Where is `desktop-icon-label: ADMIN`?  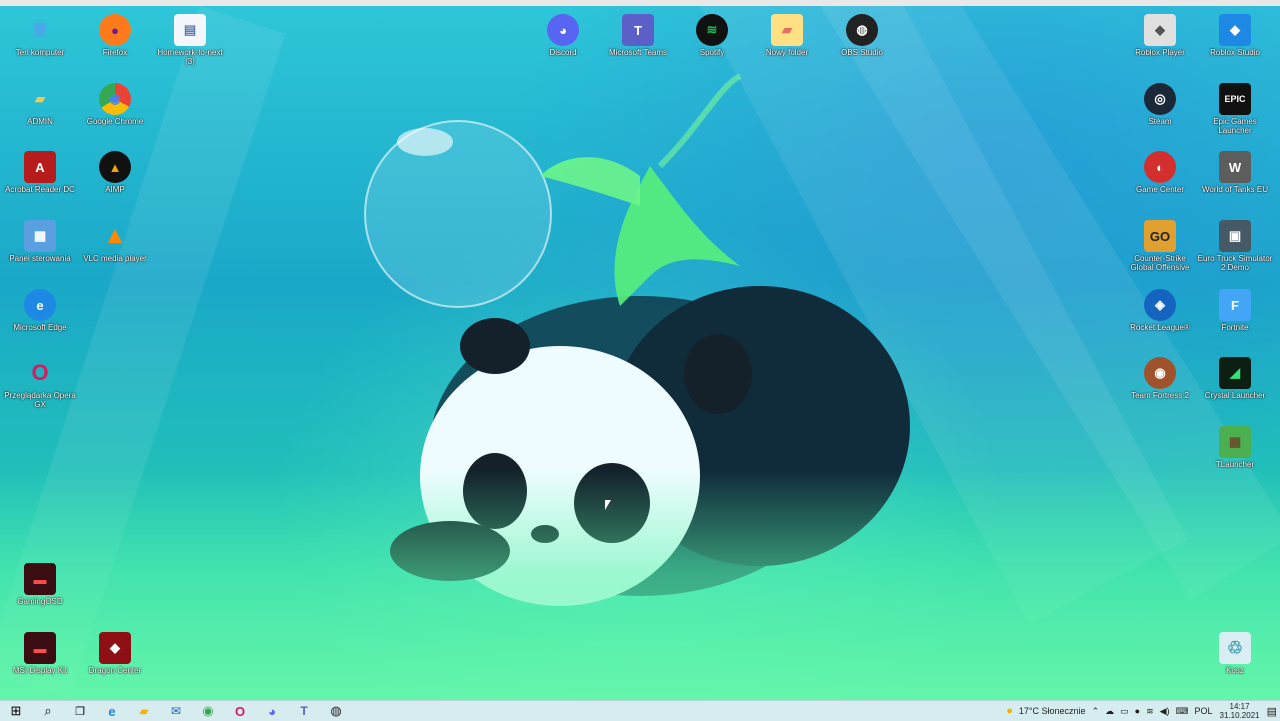 desktop-icon-label: ADMIN is located at coordinates (40, 121).